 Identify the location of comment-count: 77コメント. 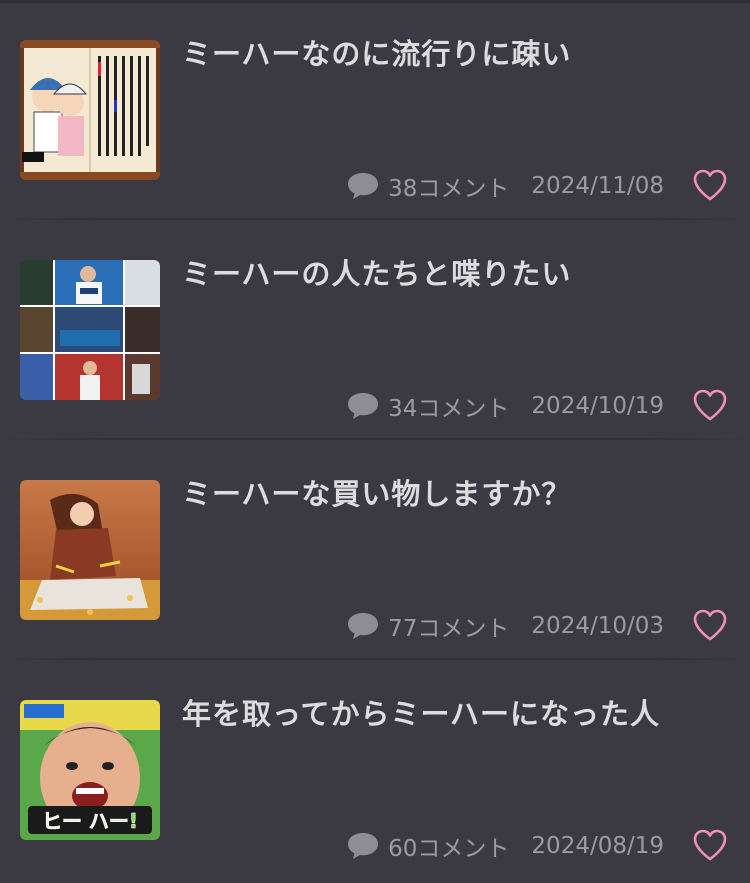
(449, 629).